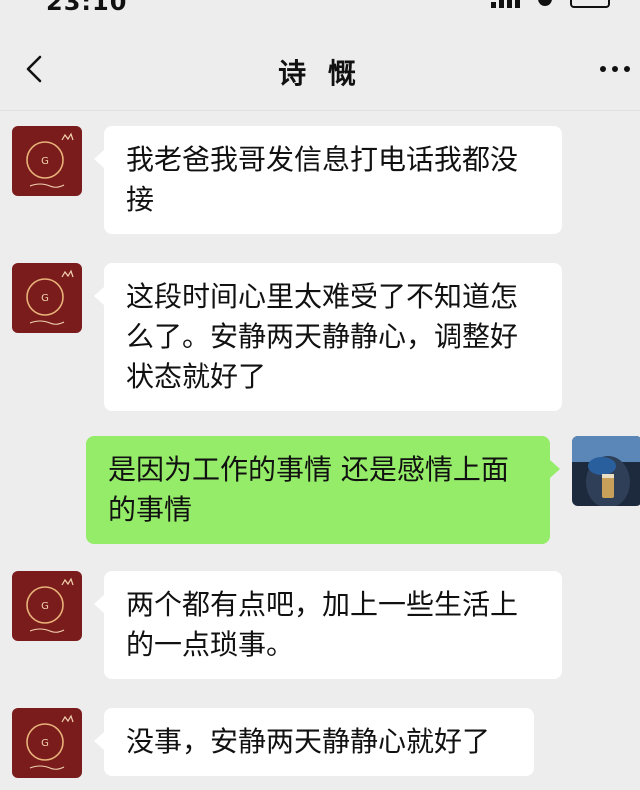 Image resolution: width=640 pixels, height=790 pixels. I want to click on message-text: 两个都有点吧，加上一些生活上的一点琐事。, so click(322, 624).